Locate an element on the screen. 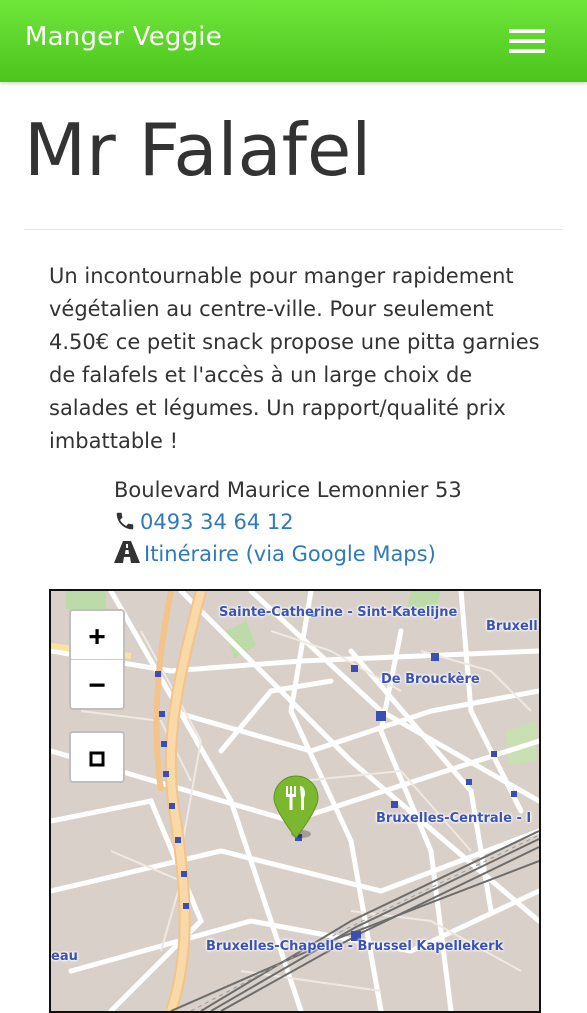  phone-icon is located at coordinates (125, 524).